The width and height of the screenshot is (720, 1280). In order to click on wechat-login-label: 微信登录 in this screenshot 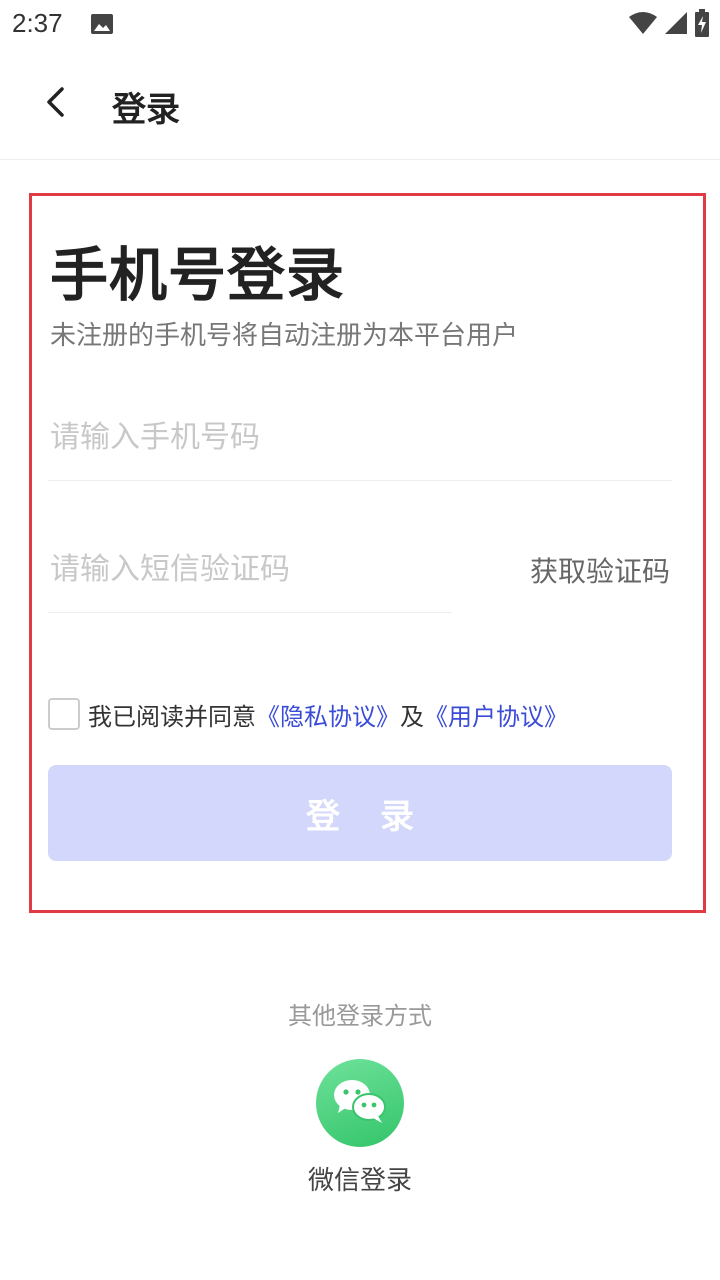, I will do `click(359, 1181)`.